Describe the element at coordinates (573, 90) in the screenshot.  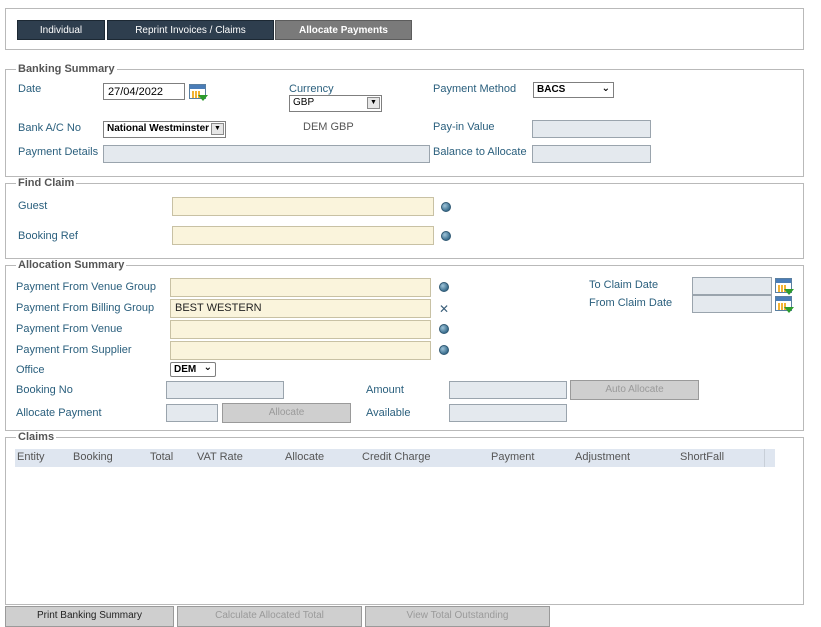
I see `payment-method-select: BACS ⌄` at that location.